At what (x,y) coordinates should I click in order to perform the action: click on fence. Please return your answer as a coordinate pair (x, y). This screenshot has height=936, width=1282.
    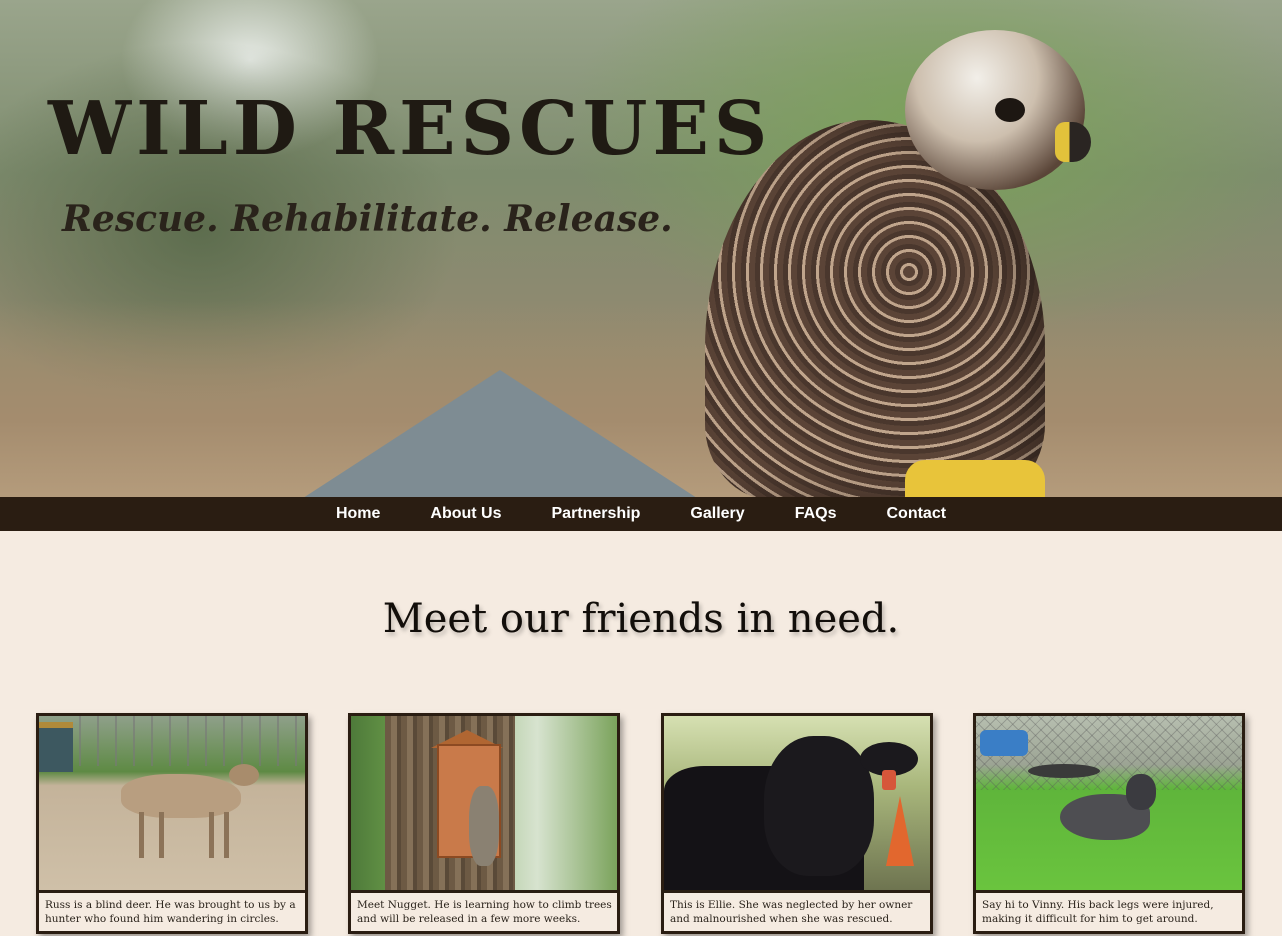
    Looking at the image, I should click on (192, 741).